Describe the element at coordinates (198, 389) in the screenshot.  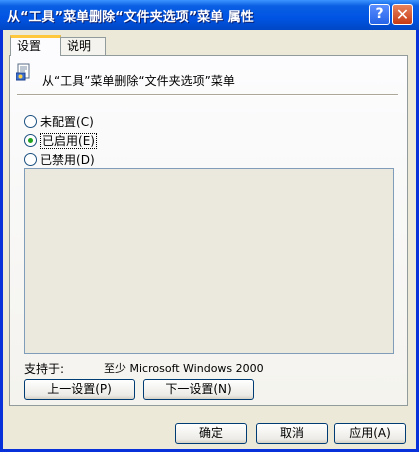
I see `next-setting-button: 下一设置(N)` at that location.